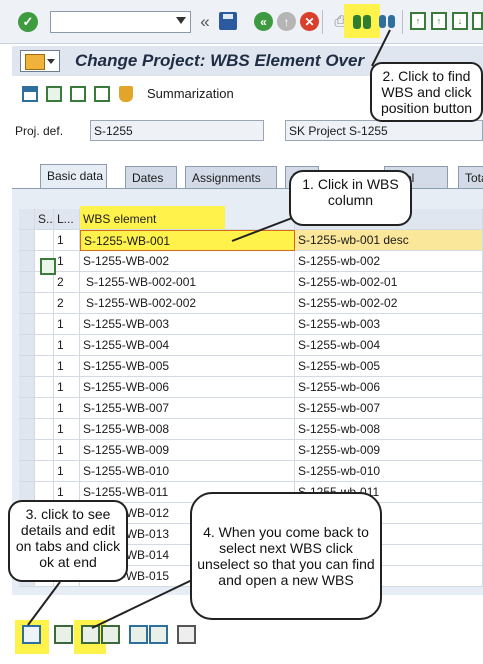  What do you see at coordinates (350, 198) in the screenshot?
I see `callout-click-wbs-column: 1. Click in WBS column` at bounding box center [350, 198].